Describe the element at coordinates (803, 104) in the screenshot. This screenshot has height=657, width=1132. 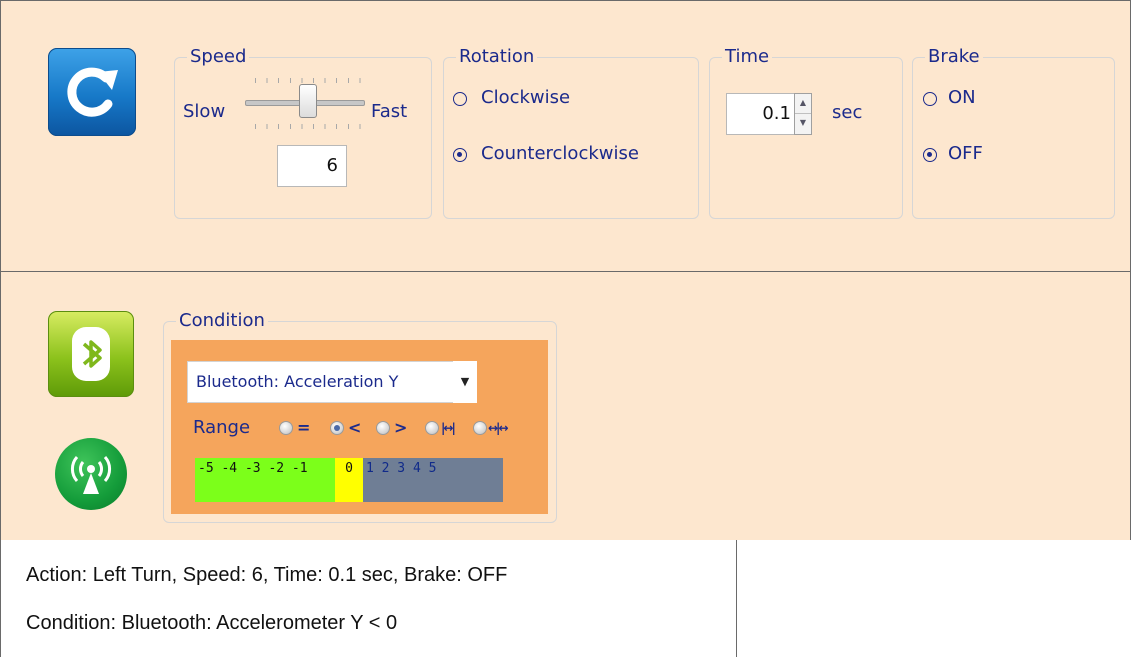
I see `spin-up-icon: ▲` at that location.